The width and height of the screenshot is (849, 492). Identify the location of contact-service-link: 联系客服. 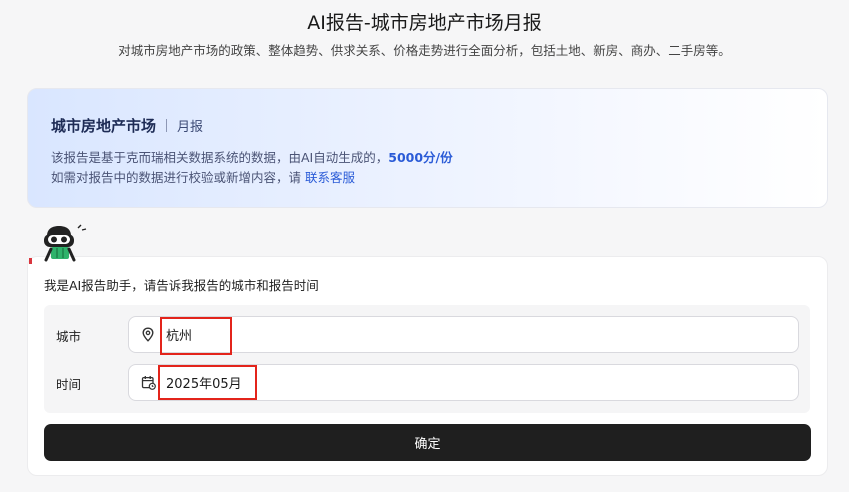
(330, 177).